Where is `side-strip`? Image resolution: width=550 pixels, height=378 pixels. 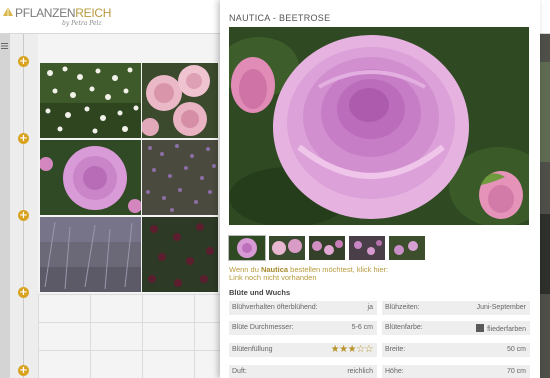
side-strip is located at coordinates (5, 206).